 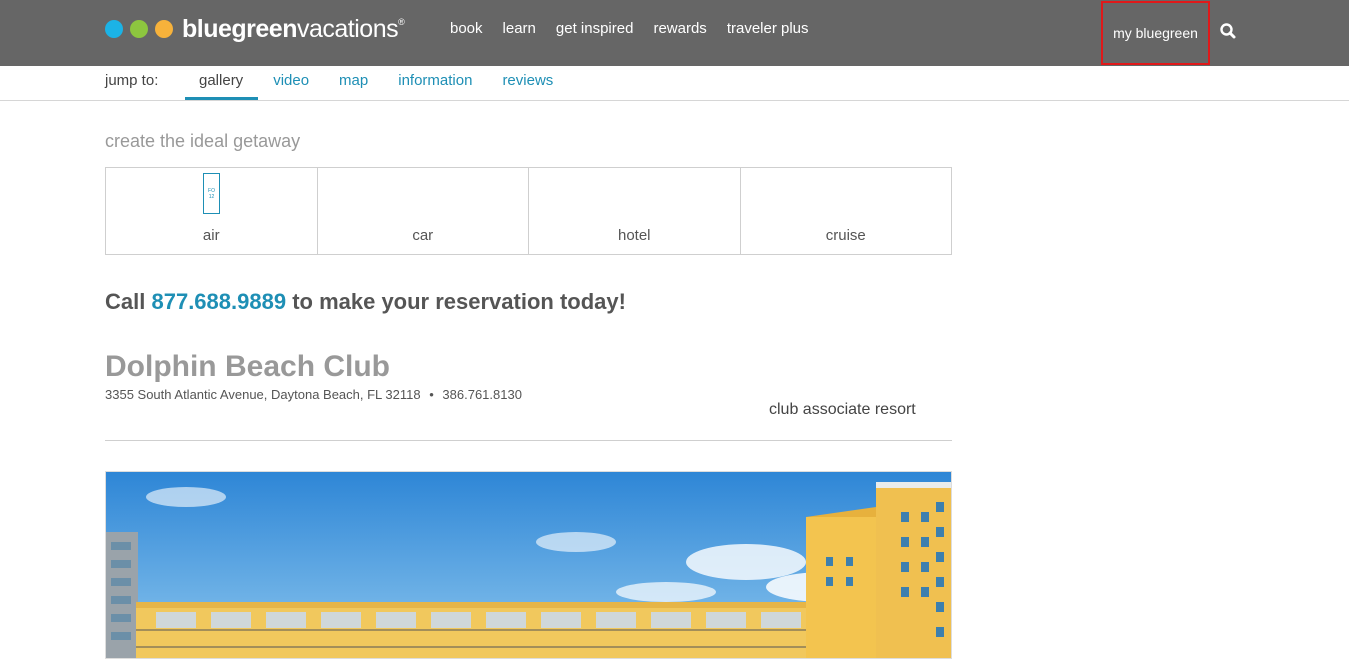 I want to click on nav-rewards: rewards, so click(x=679, y=28).